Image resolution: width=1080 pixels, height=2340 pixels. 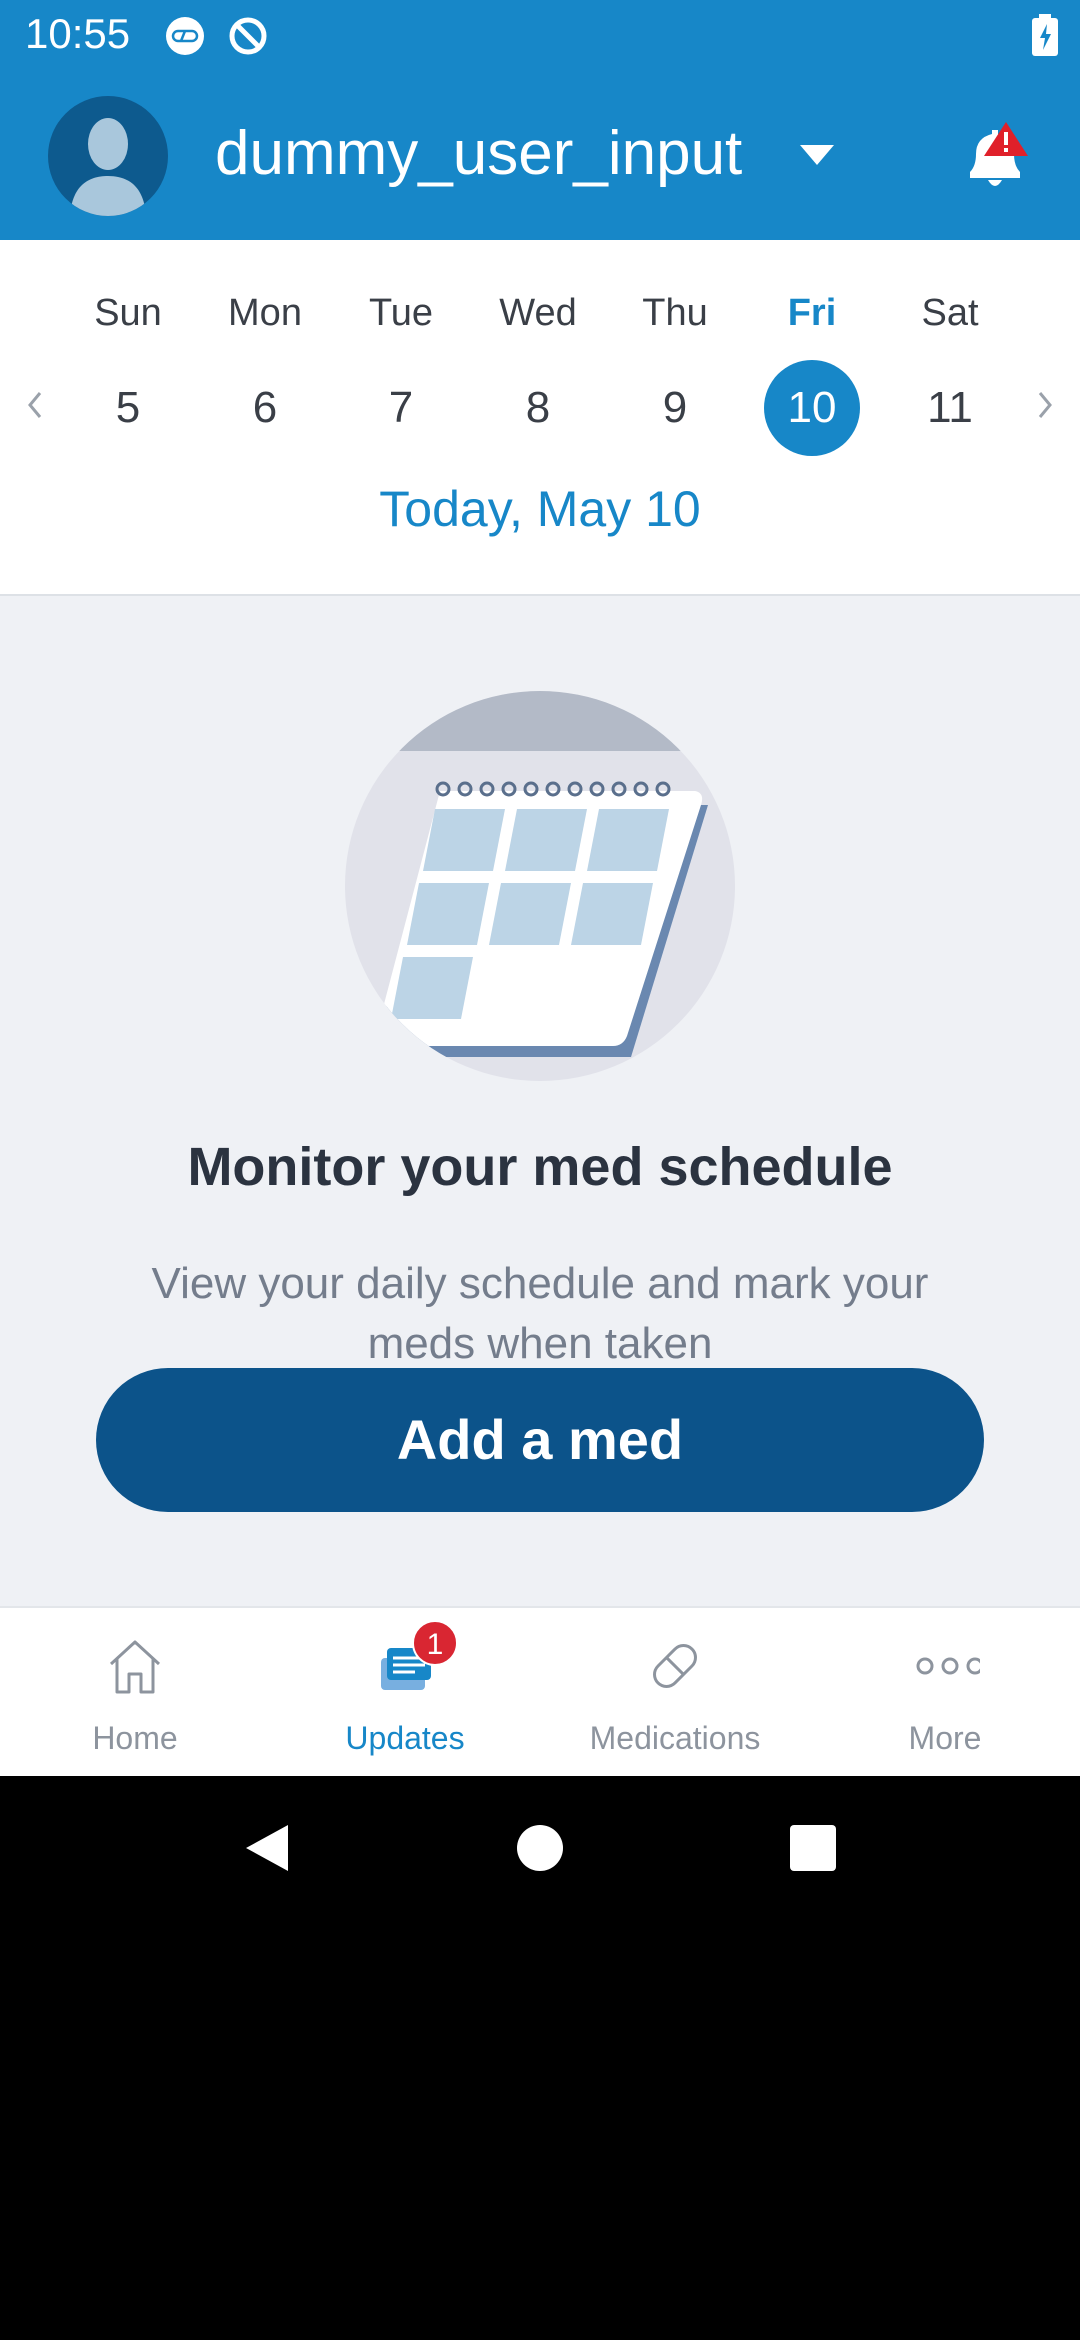 I want to click on chevron-down-icon, so click(x=817, y=156).